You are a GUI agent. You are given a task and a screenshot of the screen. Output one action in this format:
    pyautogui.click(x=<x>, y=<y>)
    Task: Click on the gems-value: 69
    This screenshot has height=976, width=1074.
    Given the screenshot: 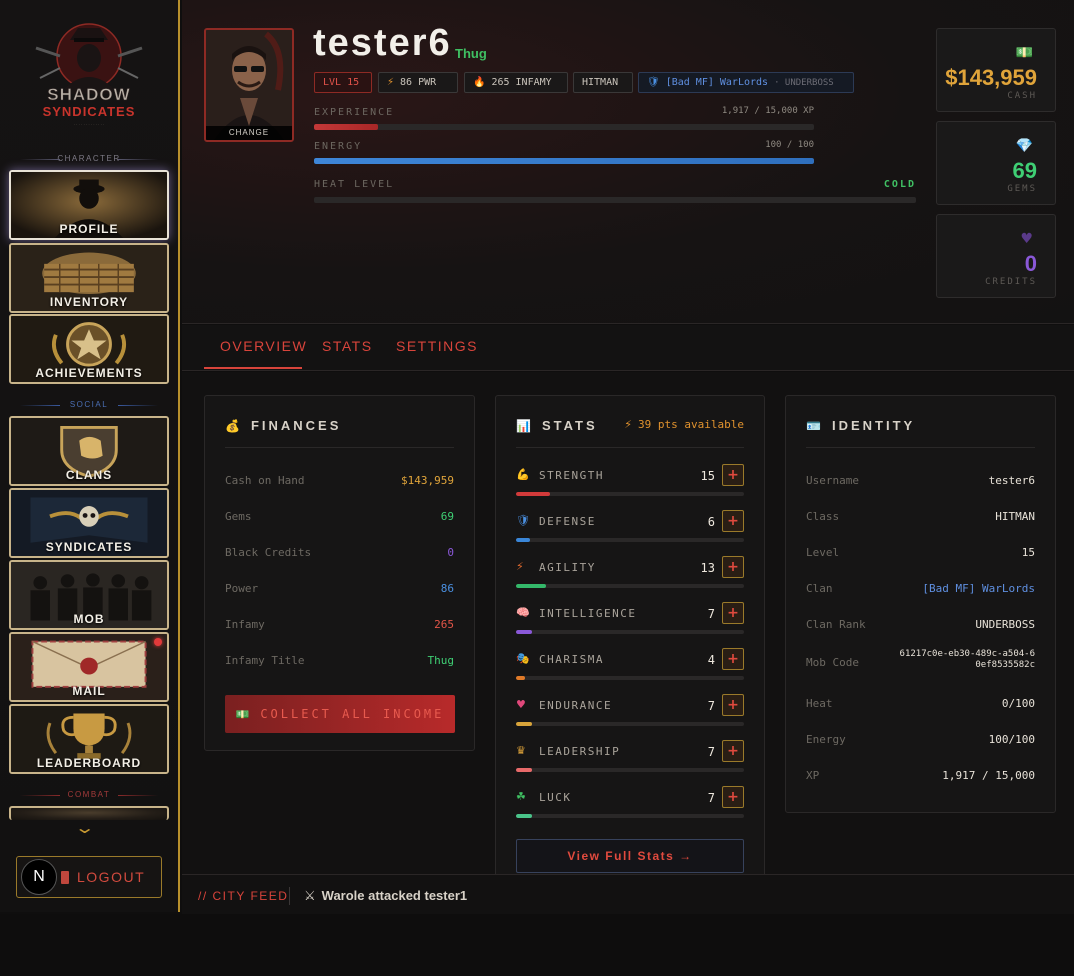 What is the action you would take?
    pyautogui.click(x=1024, y=170)
    